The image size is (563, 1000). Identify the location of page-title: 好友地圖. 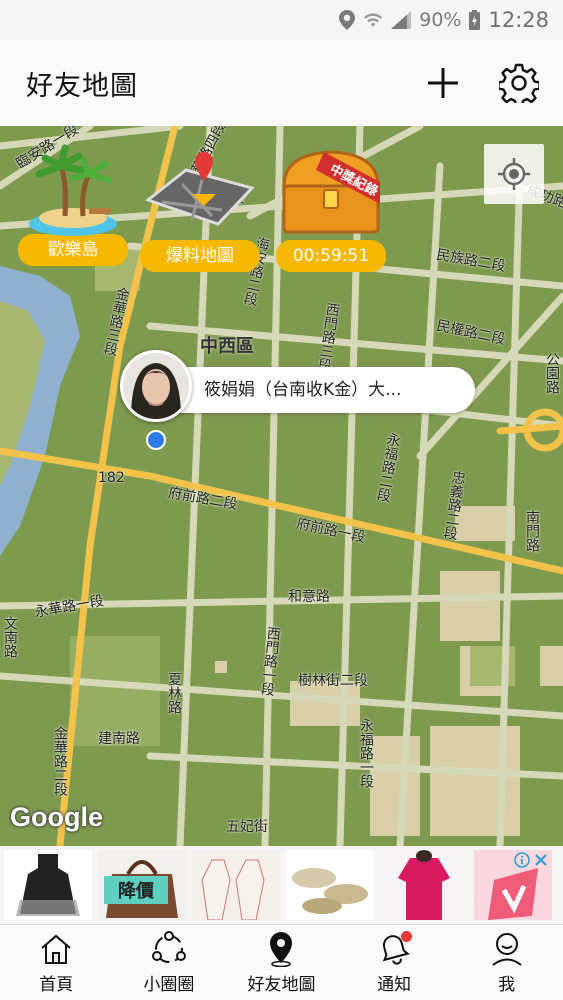
(82, 86).